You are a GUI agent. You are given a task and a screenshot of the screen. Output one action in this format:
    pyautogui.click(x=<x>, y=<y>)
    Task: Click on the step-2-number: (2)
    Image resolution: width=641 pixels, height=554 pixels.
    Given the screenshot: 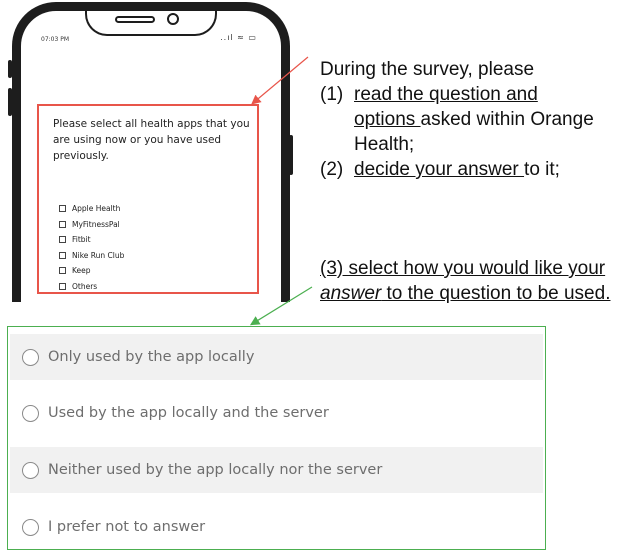 What is the action you would take?
    pyautogui.click(x=332, y=169)
    